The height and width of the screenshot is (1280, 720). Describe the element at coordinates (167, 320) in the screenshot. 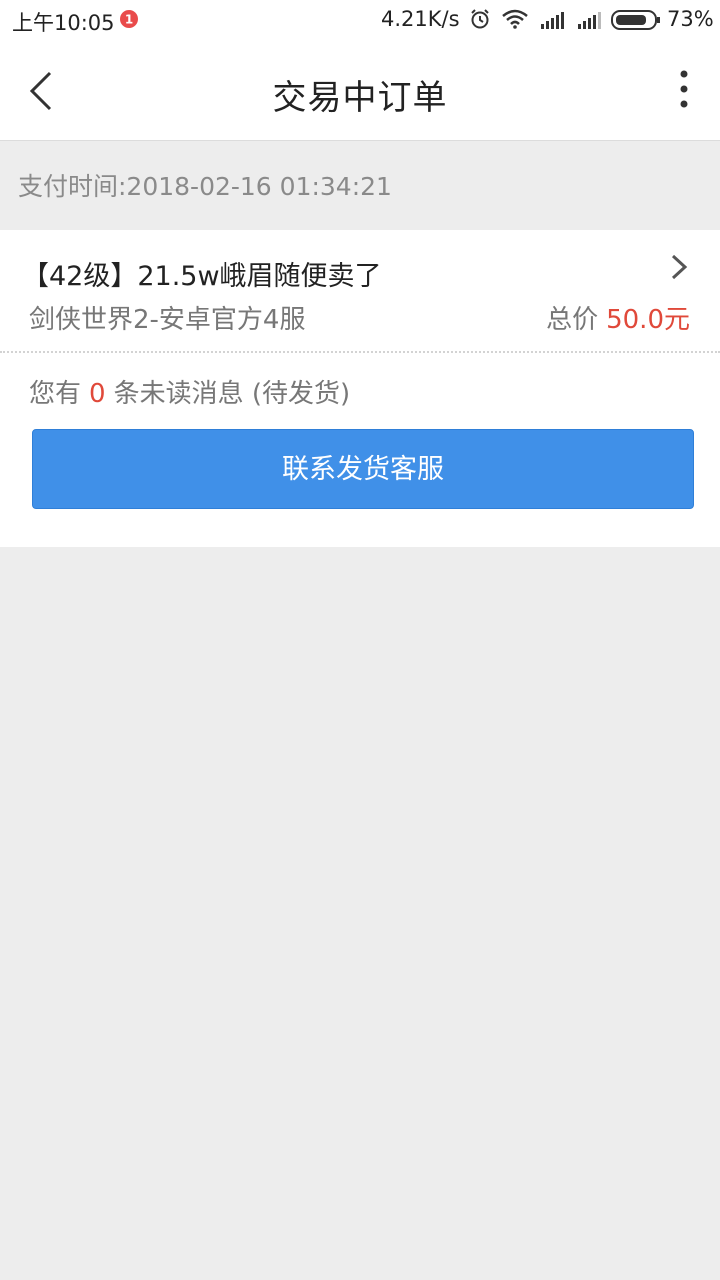

I see `game-server: 剑侠世界2-安卓官方4服` at that location.